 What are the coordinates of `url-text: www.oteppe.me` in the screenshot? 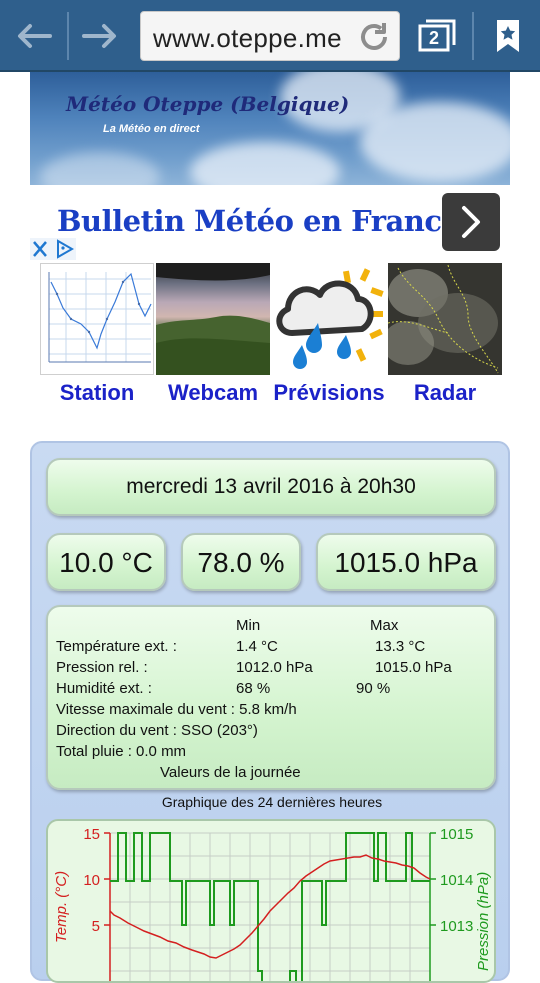 It's located at (247, 38).